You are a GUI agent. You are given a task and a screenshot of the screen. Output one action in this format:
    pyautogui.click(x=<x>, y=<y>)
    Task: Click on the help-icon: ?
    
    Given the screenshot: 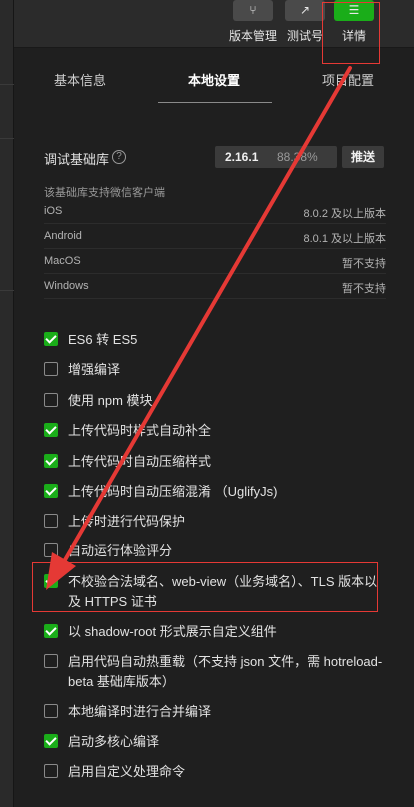 What is the action you would take?
    pyautogui.click(x=119, y=157)
    